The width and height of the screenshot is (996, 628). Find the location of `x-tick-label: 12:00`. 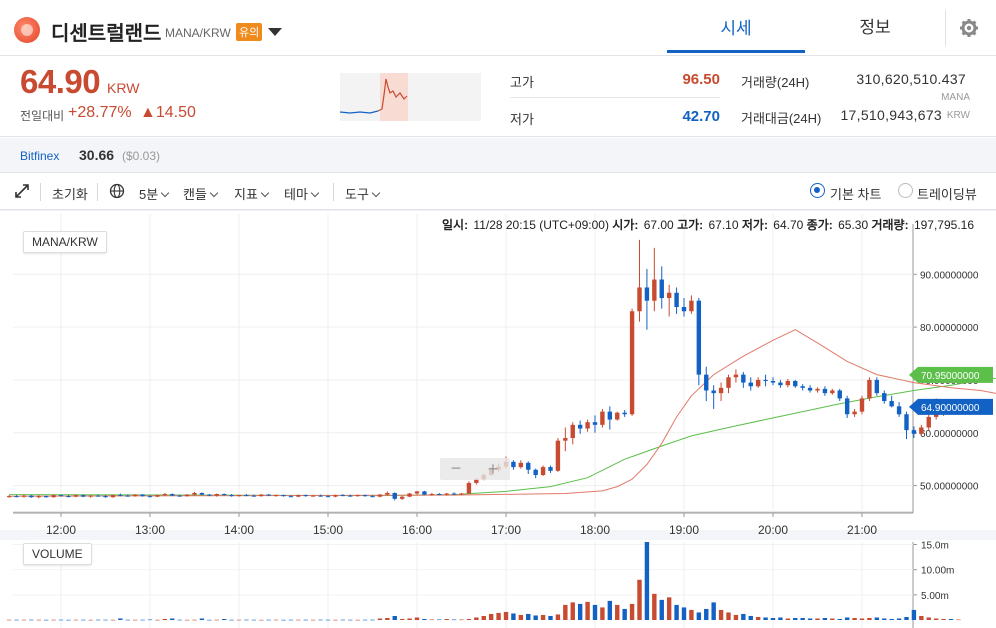

x-tick-label: 12:00 is located at coordinates (61, 530).